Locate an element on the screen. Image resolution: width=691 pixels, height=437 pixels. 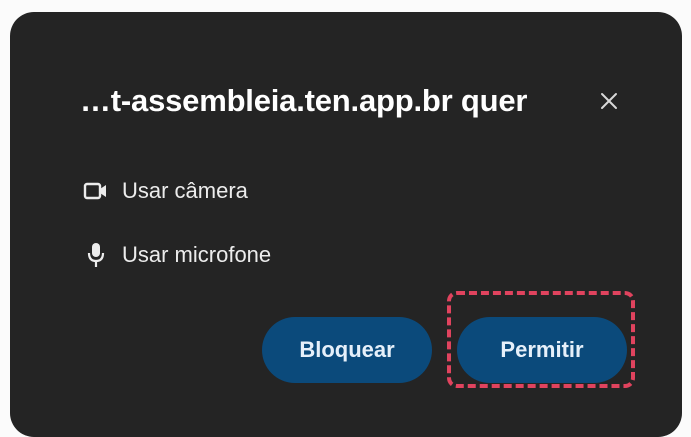
camera-icon is located at coordinates (96, 191).